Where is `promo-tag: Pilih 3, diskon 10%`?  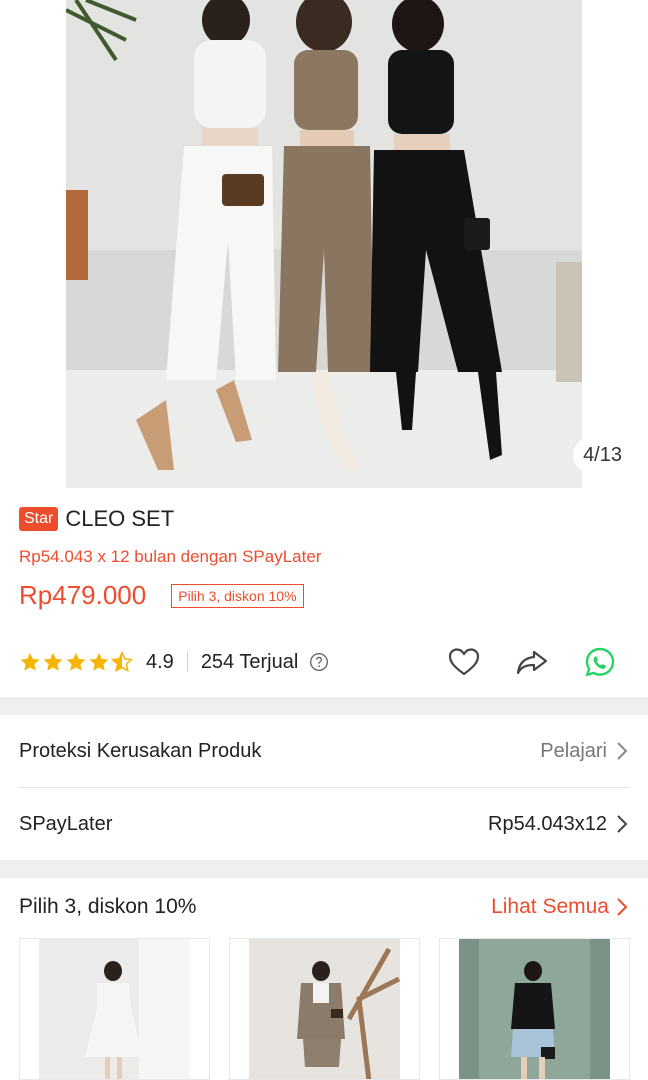
promo-tag: Pilih 3, diskon 10% is located at coordinates (237, 595).